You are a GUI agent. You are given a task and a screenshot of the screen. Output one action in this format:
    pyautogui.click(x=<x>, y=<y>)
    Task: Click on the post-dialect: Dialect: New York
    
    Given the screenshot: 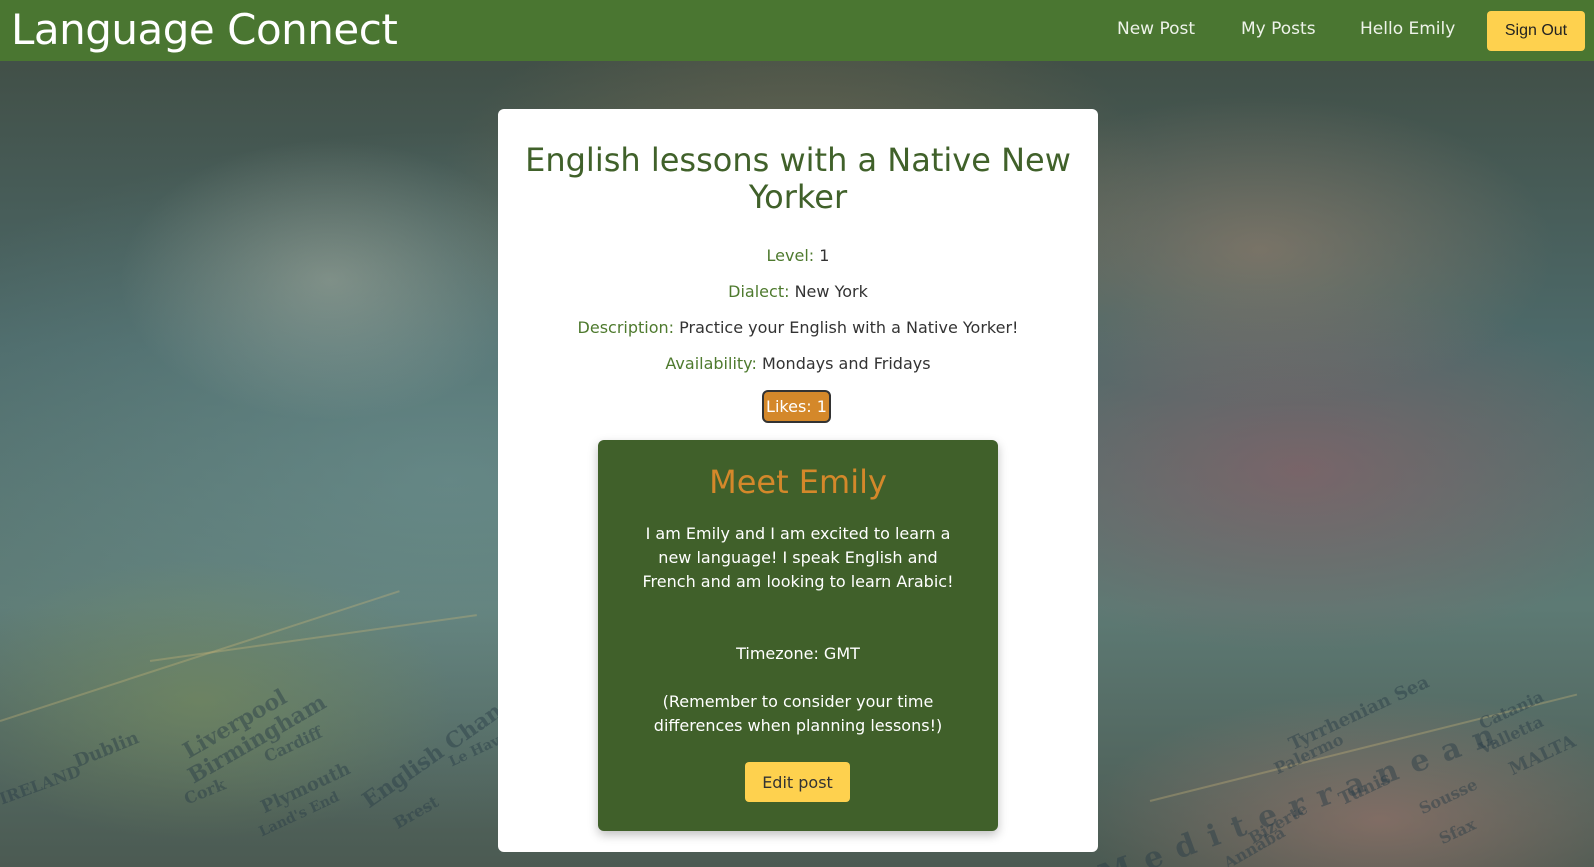 What is the action you would take?
    pyautogui.click(x=798, y=291)
    